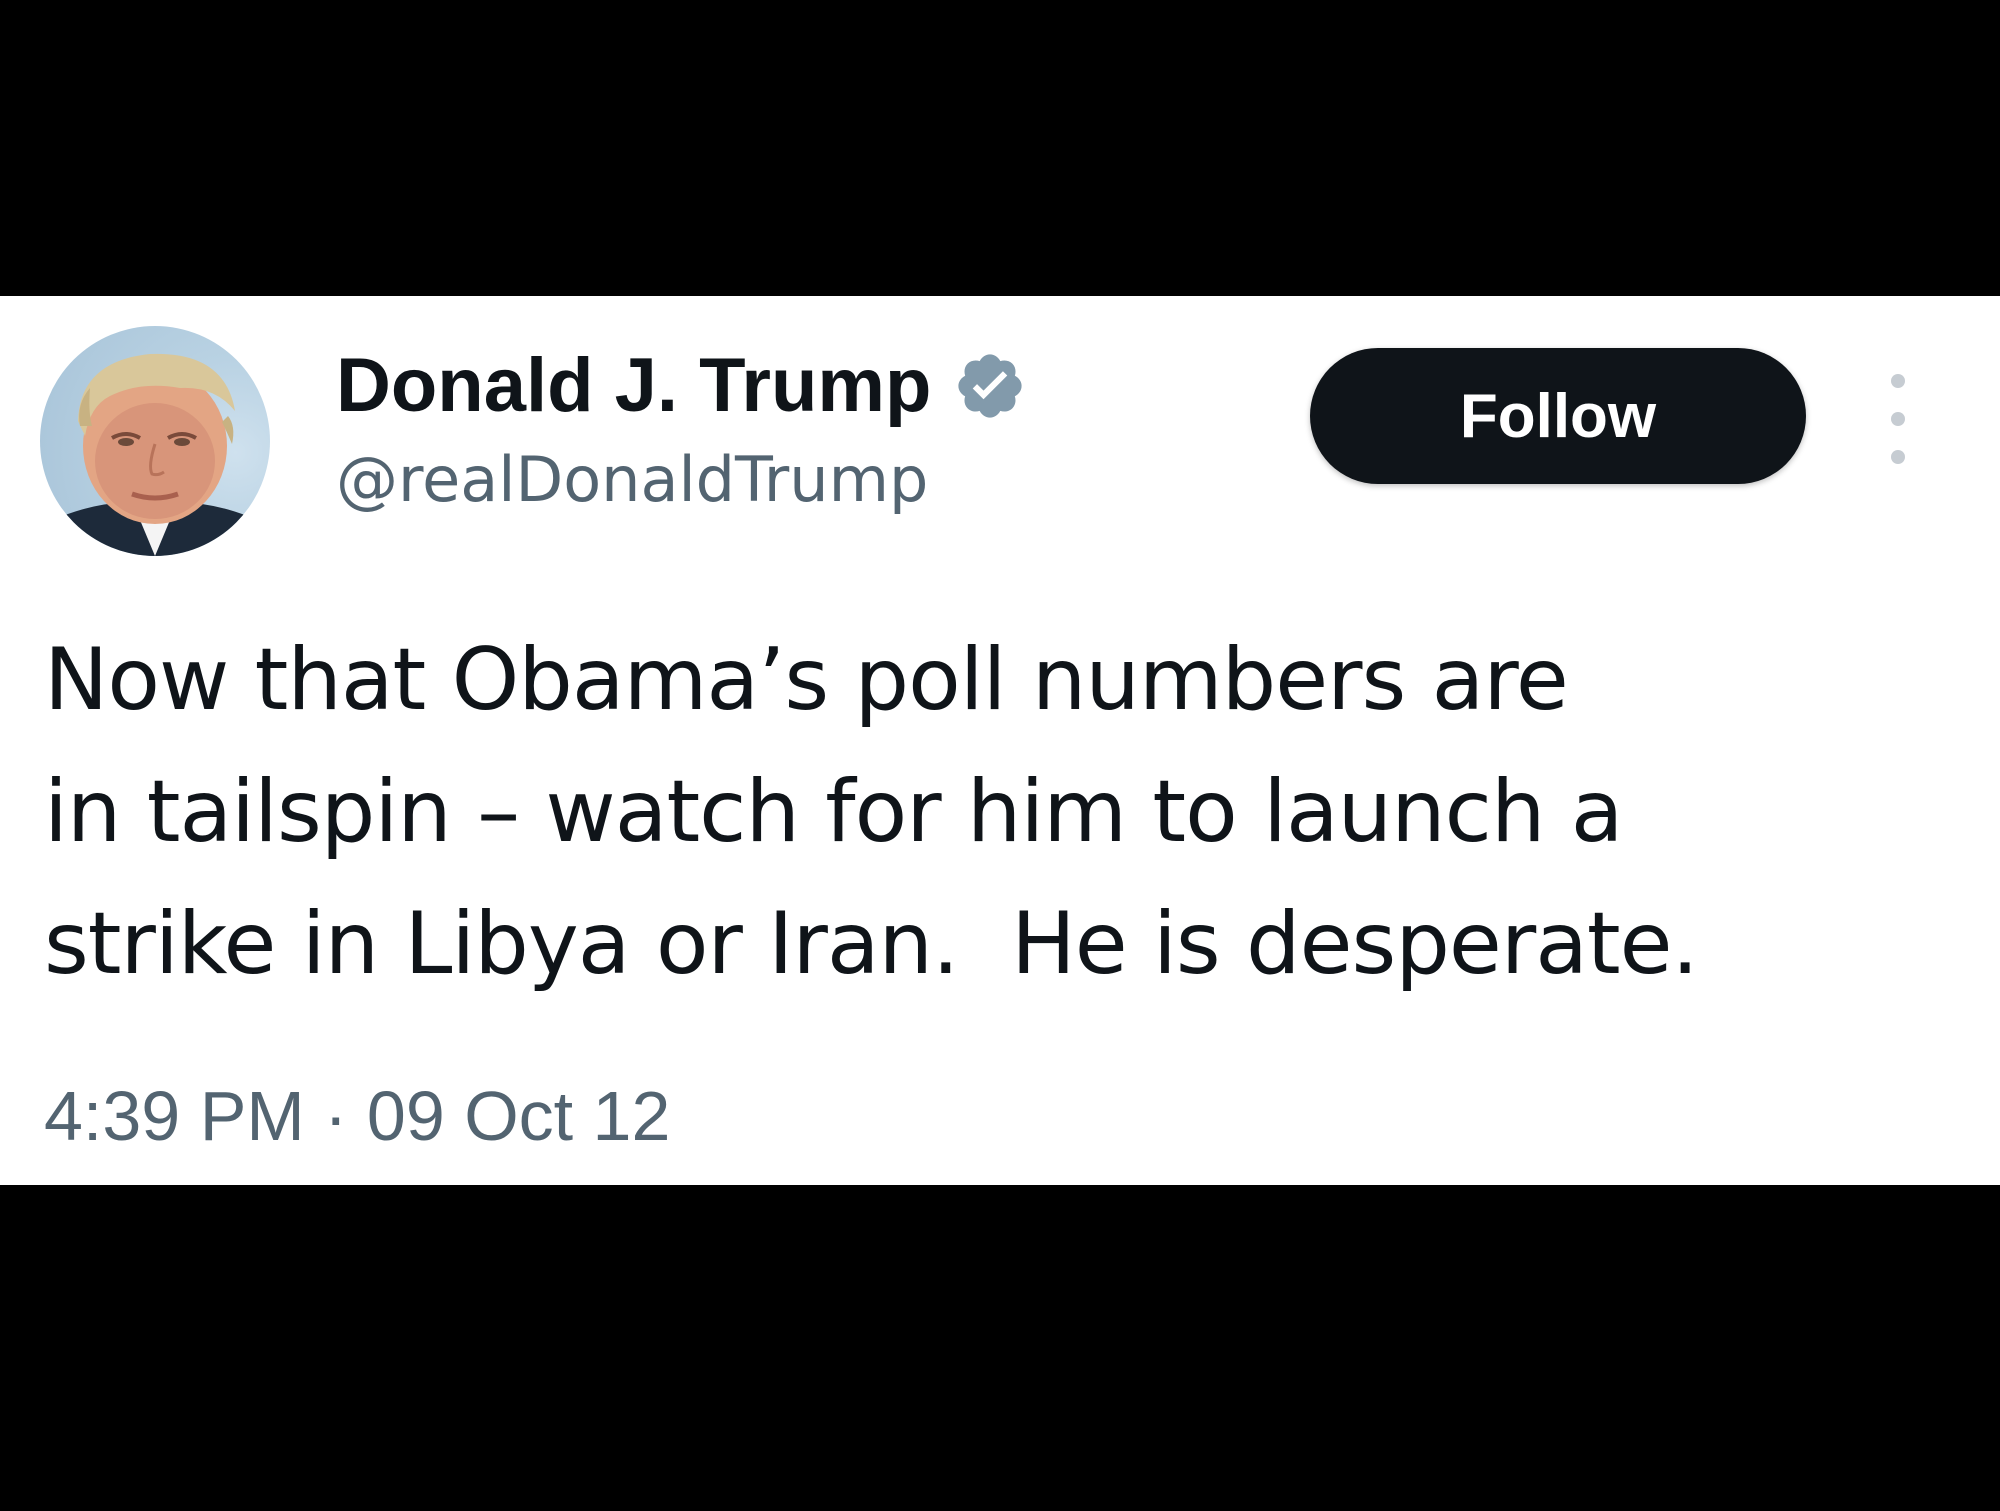 The width and height of the screenshot is (2000, 1511). What do you see at coordinates (1558, 416) in the screenshot?
I see `follow-button: Follow` at bounding box center [1558, 416].